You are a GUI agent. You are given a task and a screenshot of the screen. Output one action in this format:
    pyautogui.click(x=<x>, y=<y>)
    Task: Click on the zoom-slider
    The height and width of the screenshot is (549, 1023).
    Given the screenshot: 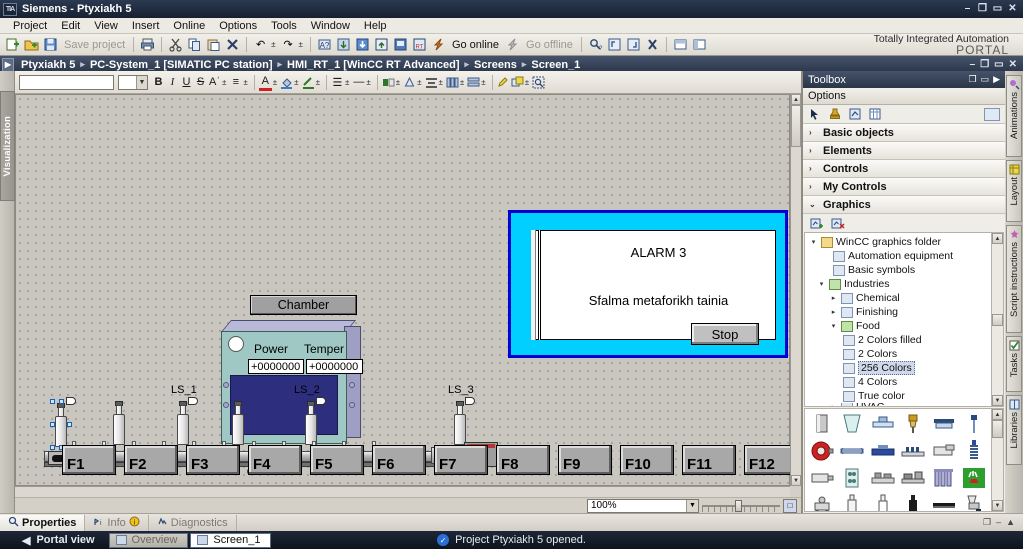 What is the action you would take?
    pyautogui.click(x=741, y=505)
    